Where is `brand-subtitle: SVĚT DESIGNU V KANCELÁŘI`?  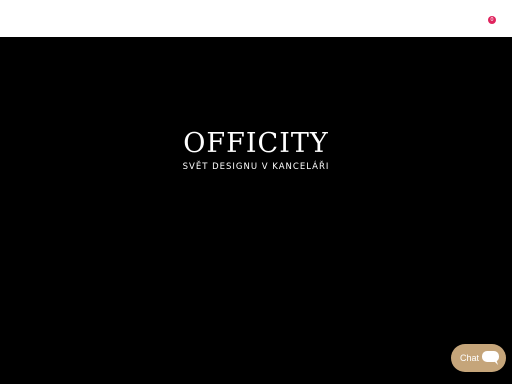
brand-subtitle: SVĚT DESIGNU V KANCELÁŘI is located at coordinates (256, 167).